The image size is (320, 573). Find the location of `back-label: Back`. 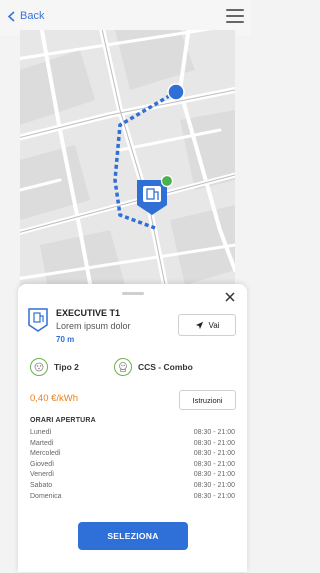

back-label: Back is located at coordinates (32, 16).